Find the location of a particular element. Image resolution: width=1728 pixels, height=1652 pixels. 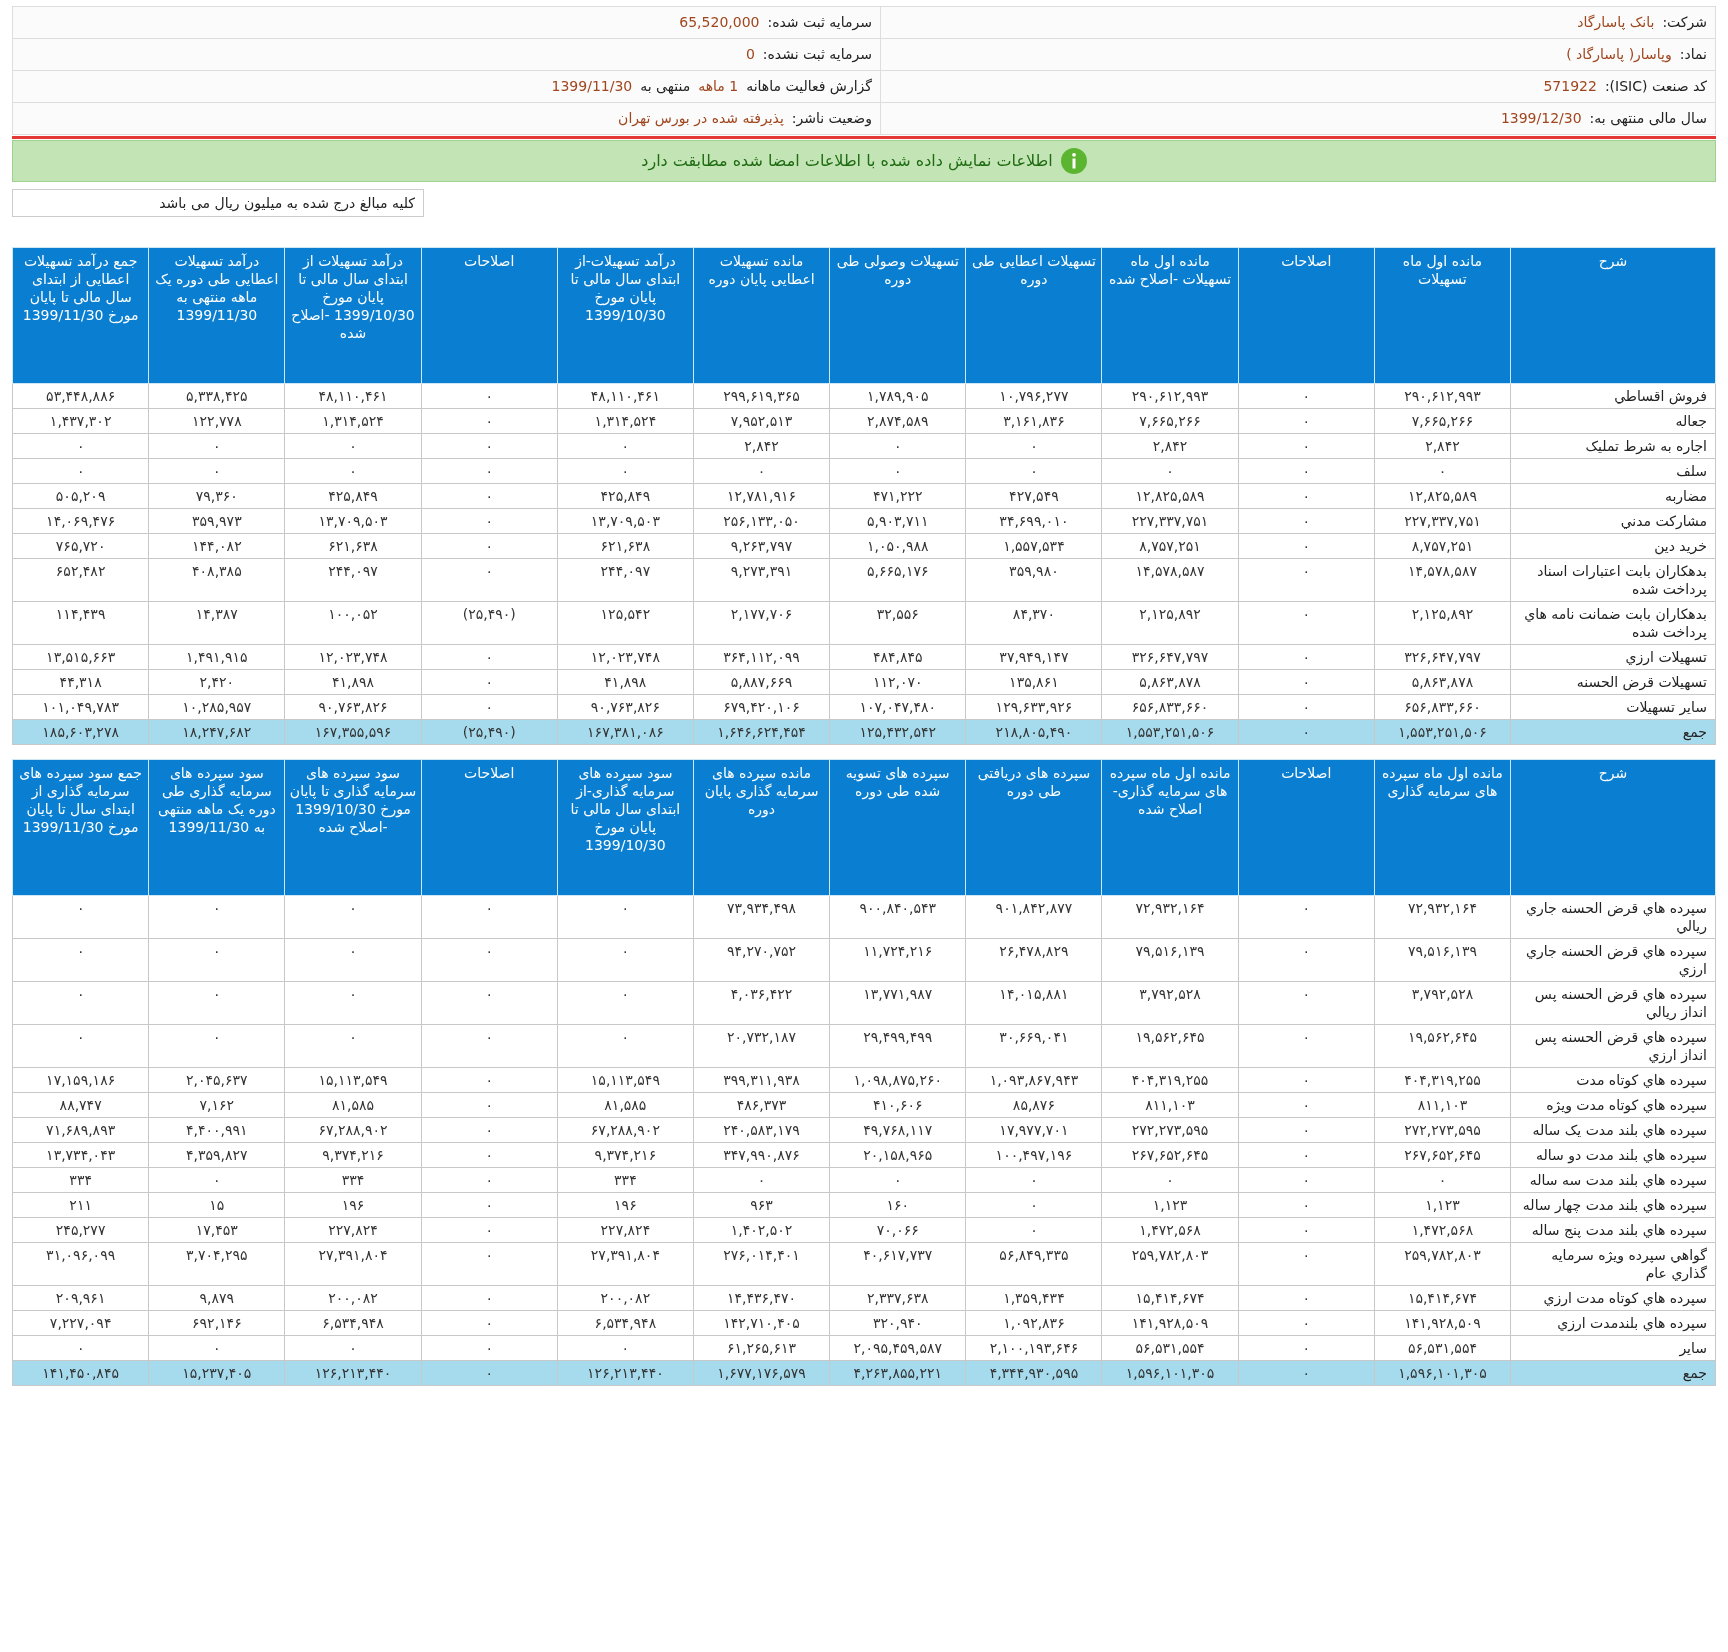

table-cell: ۸۵,۸۷۶ is located at coordinates (1033, 1105).